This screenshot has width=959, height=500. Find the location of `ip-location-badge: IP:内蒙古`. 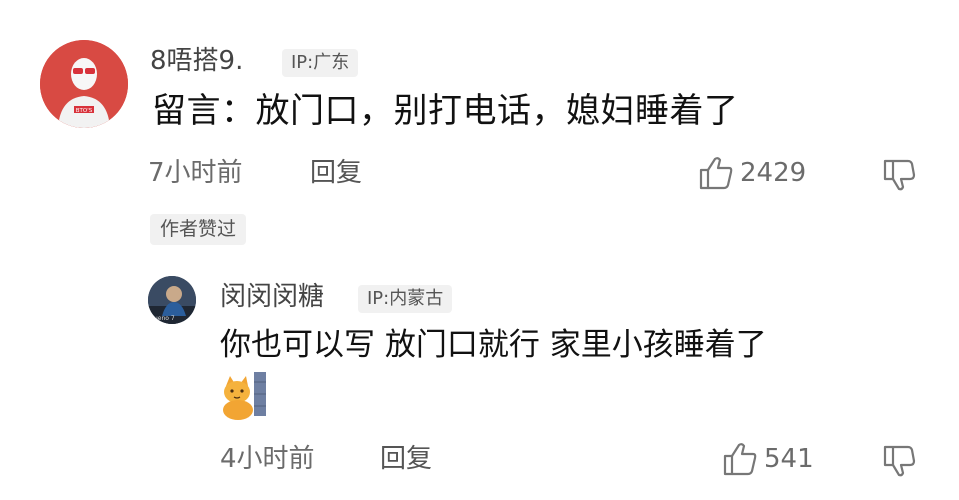

ip-location-badge: IP:内蒙古 is located at coordinates (405, 299).